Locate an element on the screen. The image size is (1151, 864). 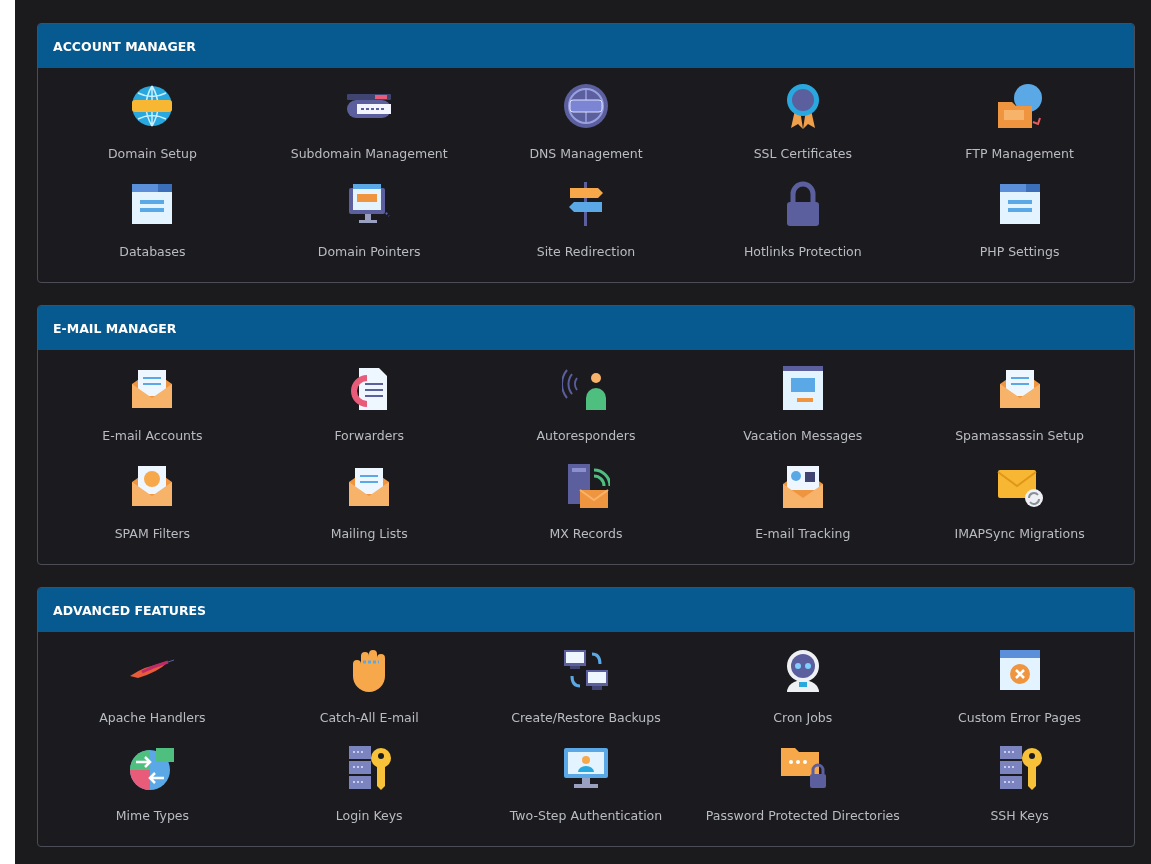
feature-link: Spamassassin Setup is located at coordinates (1019, 405).